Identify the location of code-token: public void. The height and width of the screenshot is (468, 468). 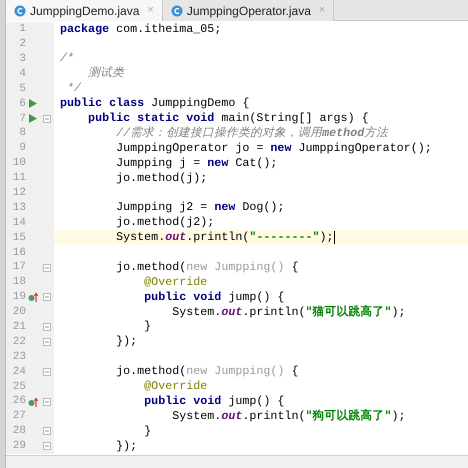
(182, 401).